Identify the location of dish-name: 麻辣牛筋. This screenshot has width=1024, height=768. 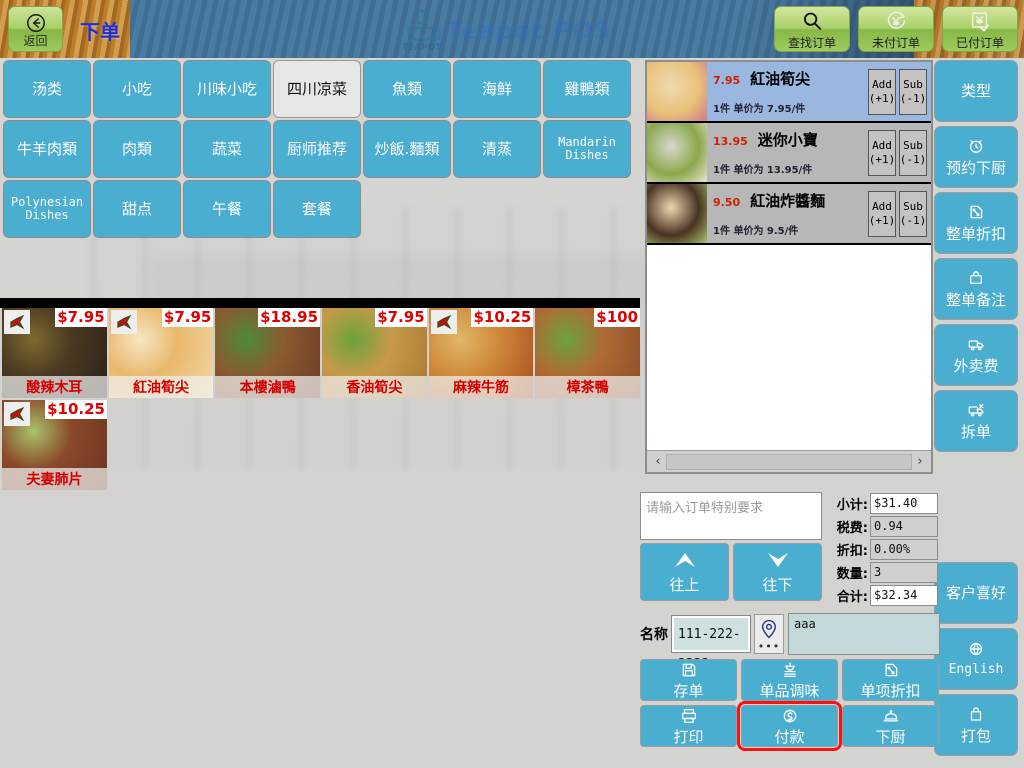
(481, 387).